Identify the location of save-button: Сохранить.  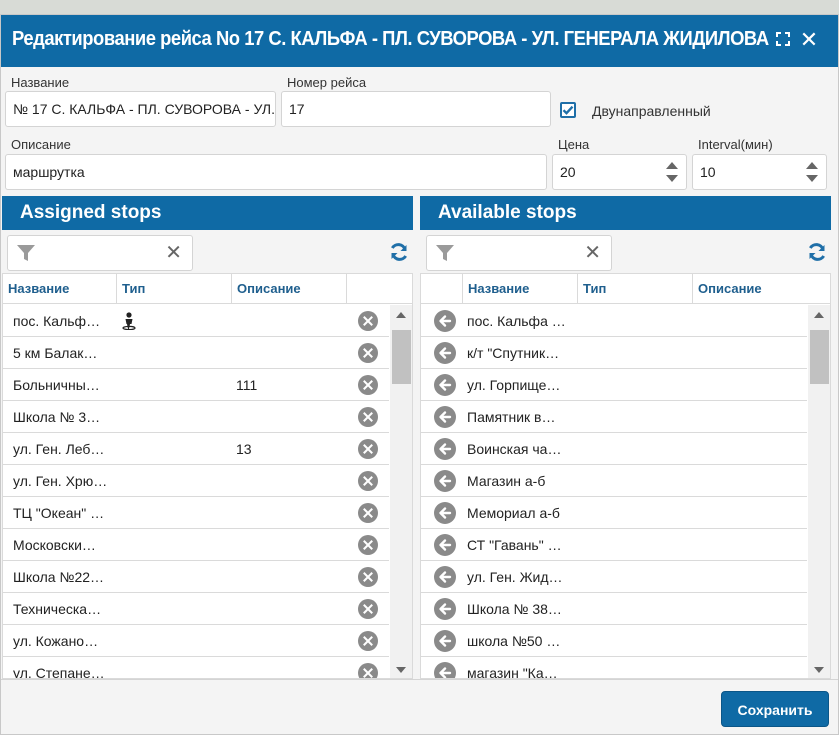
(775, 709).